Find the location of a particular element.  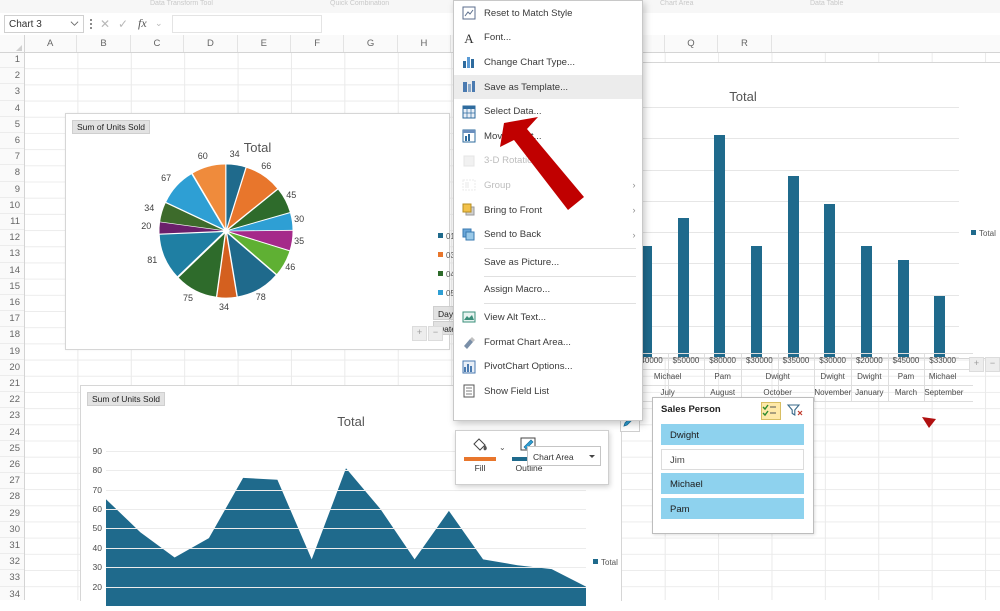

pivot-field-button-units-sold: Sum of Units Sold is located at coordinates (111, 127).